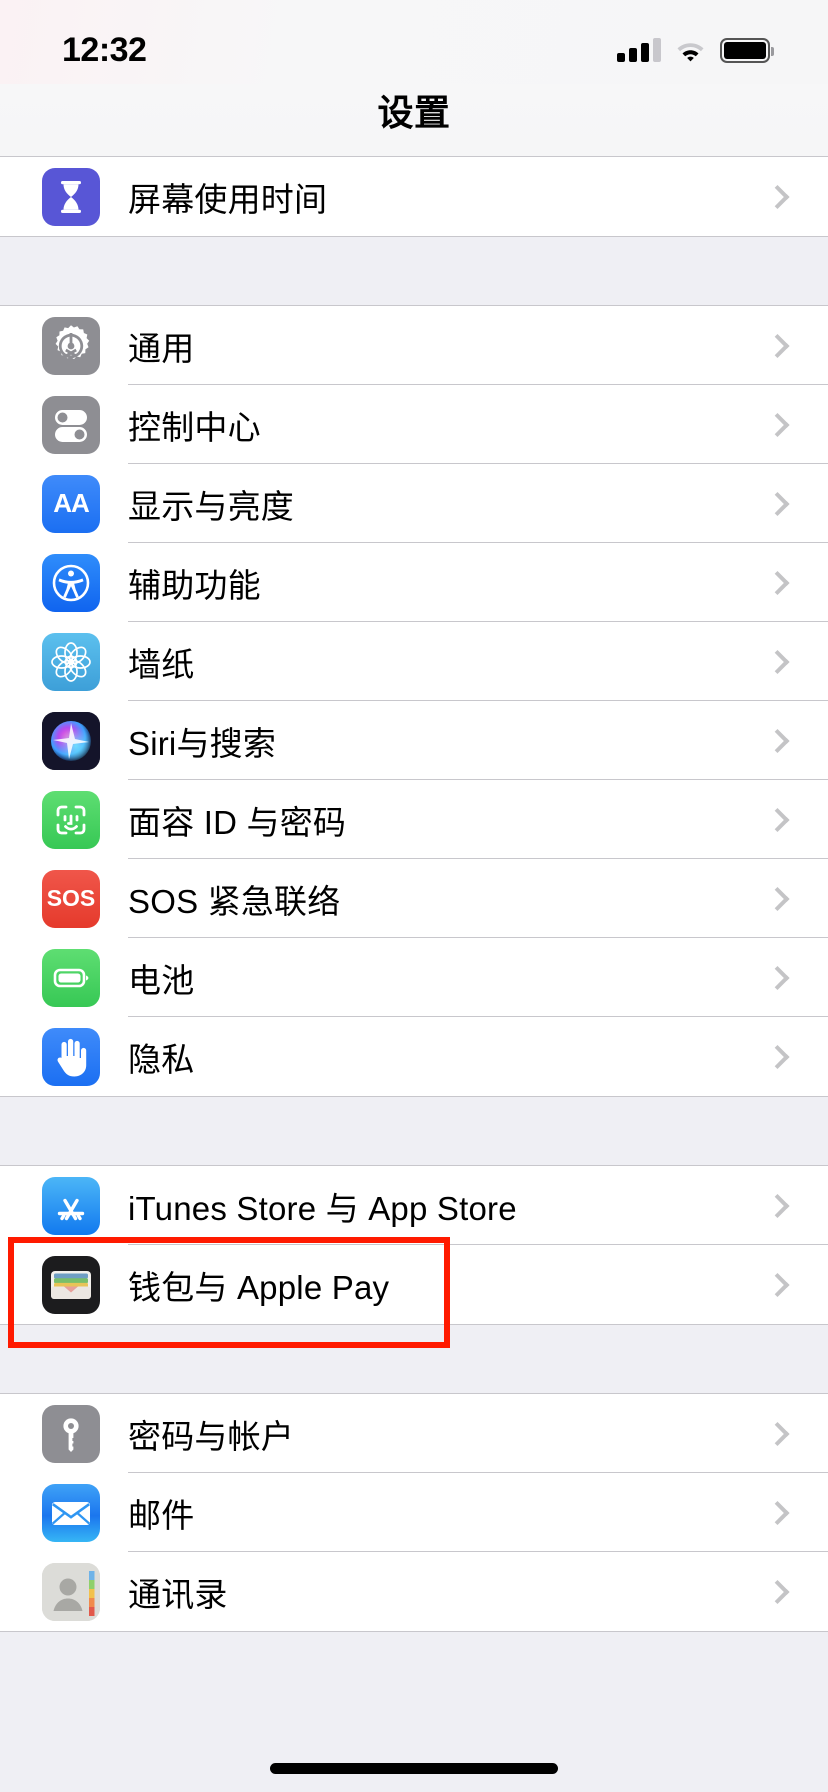 The height and width of the screenshot is (1792, 828). I want to click on battery-green-icon, so click(71, 977).